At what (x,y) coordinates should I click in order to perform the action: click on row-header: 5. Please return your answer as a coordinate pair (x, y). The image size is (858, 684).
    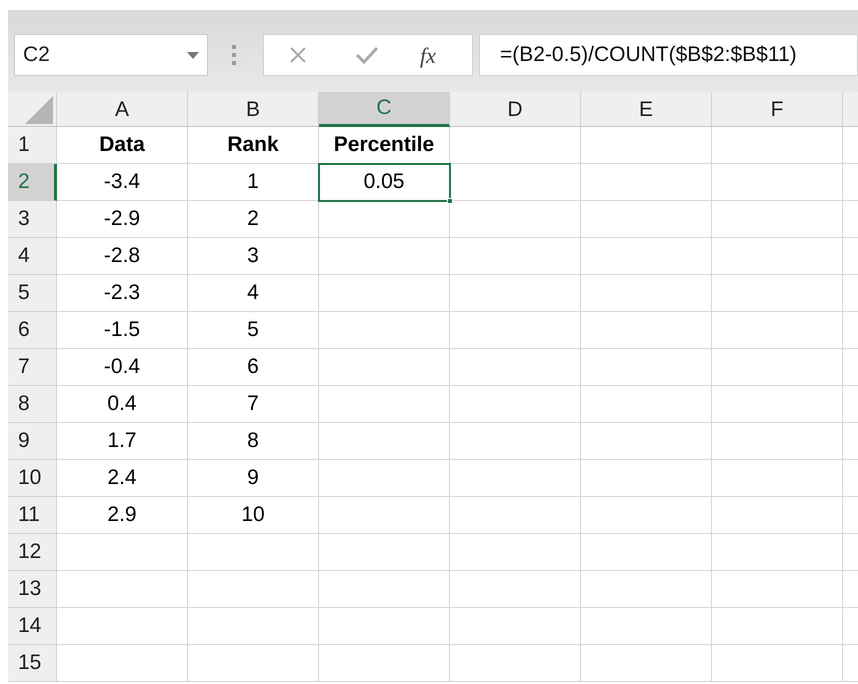
    Looking at the image, I should click on (32, 293).